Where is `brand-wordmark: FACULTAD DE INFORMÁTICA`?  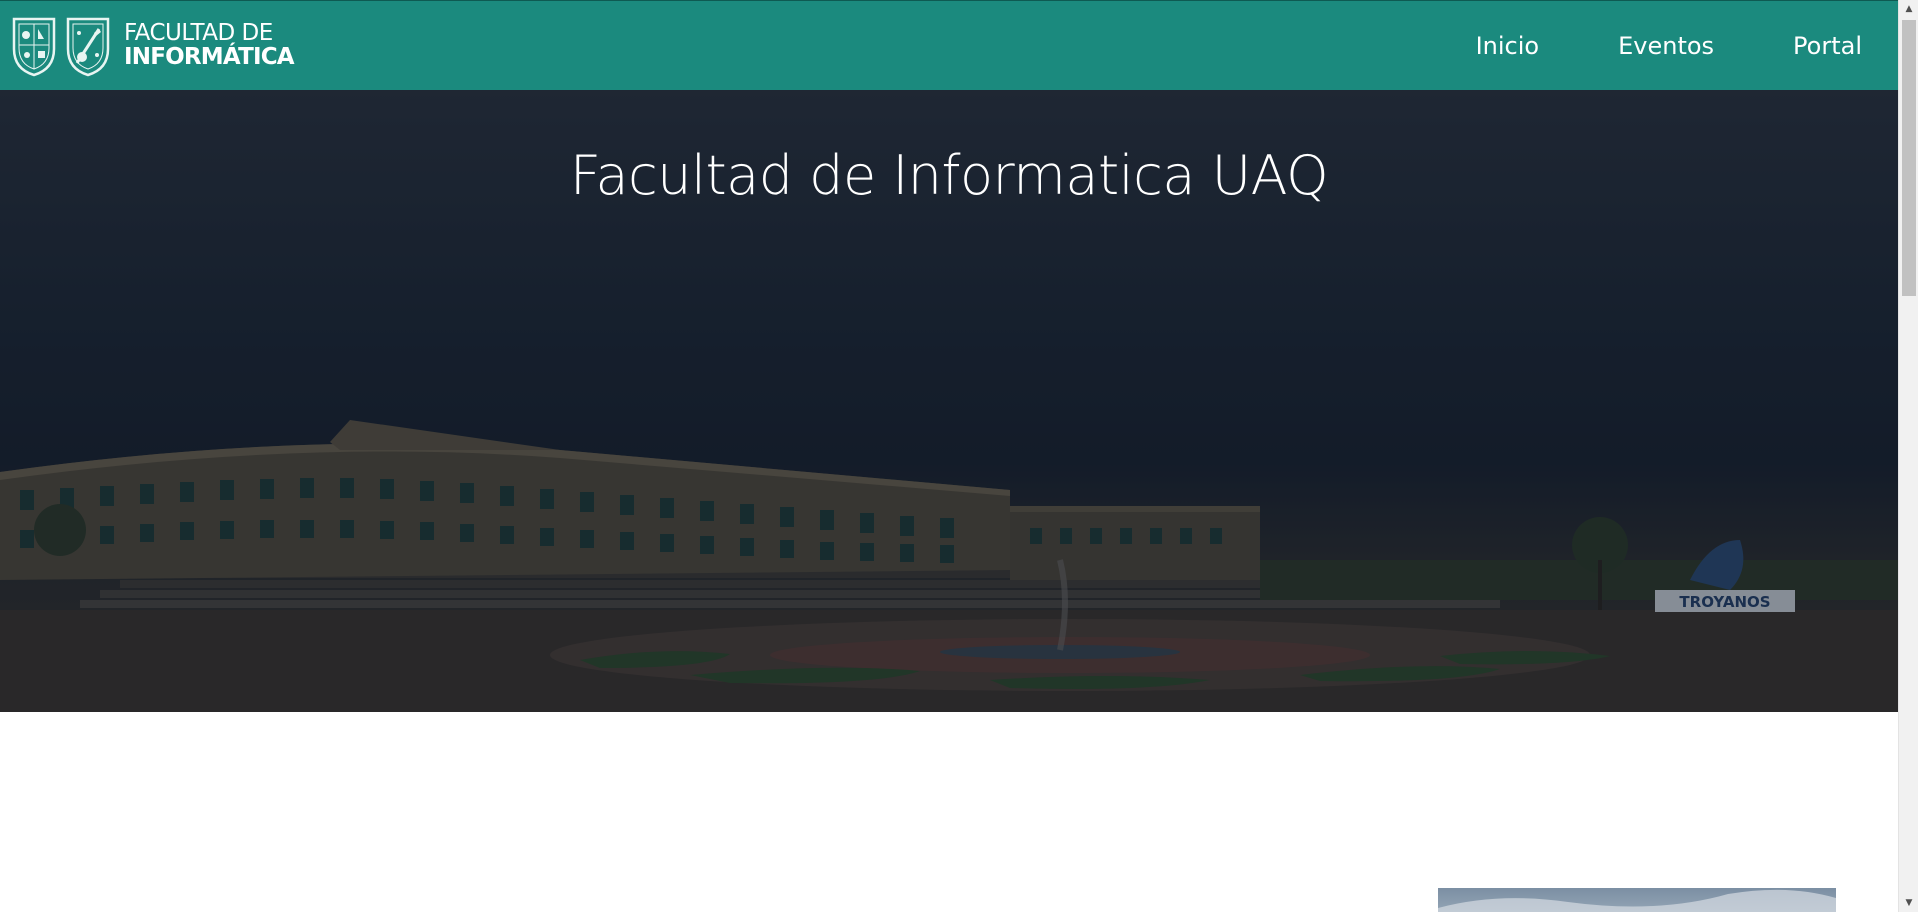
brand-wordmark: FACULTAD DE INFORMÁTICA is located at coordinates (209, 45).